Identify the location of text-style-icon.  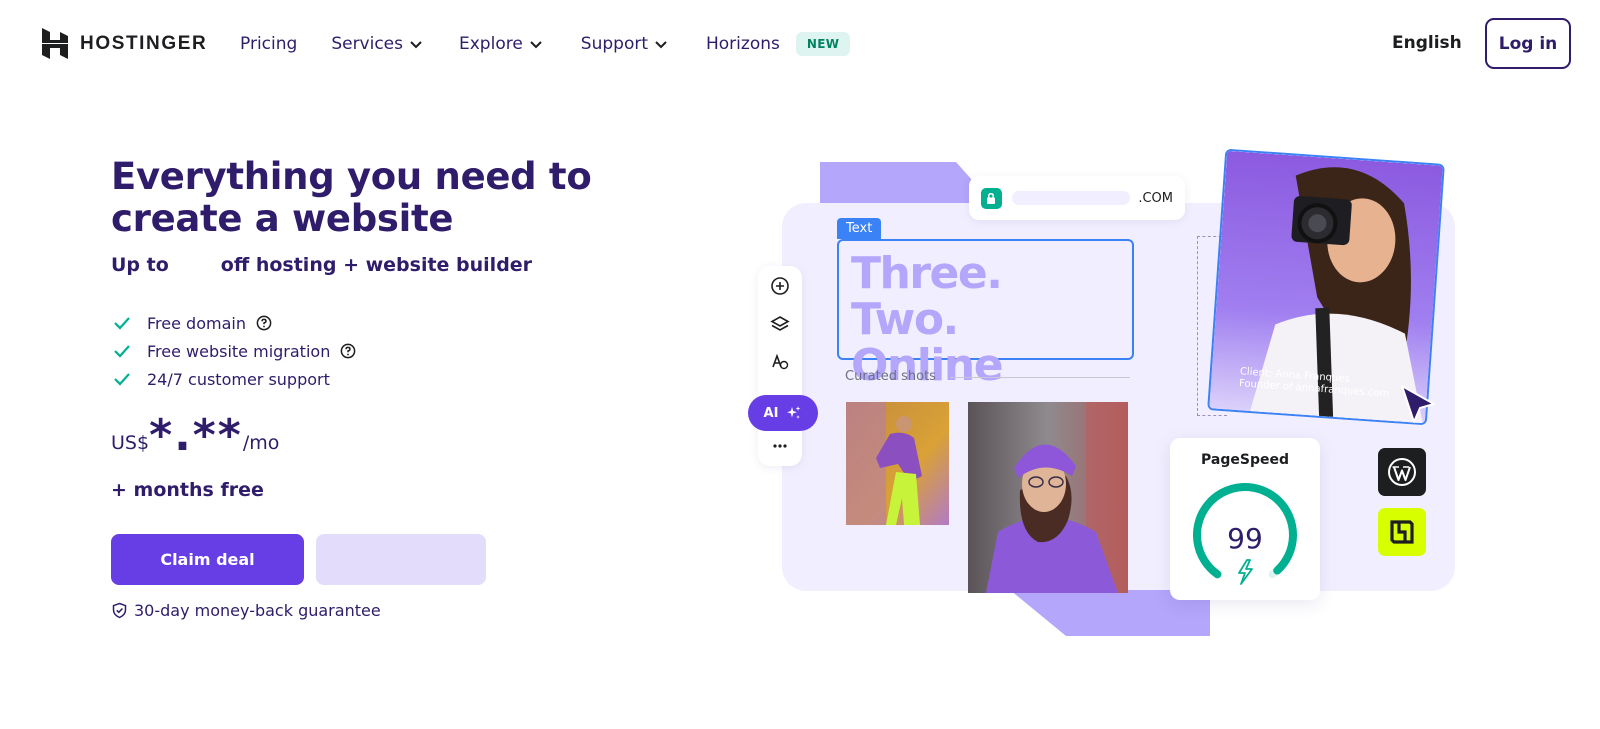
(780, 362).